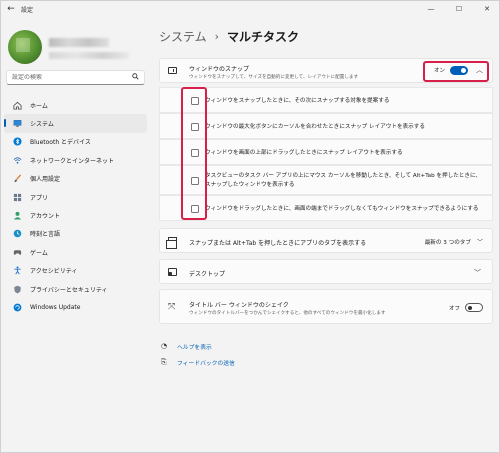  Describe the element at coordinates (250, 9) in the screenshot. I see `title-bar: ← 設定 — ☐ ✕` at that location.